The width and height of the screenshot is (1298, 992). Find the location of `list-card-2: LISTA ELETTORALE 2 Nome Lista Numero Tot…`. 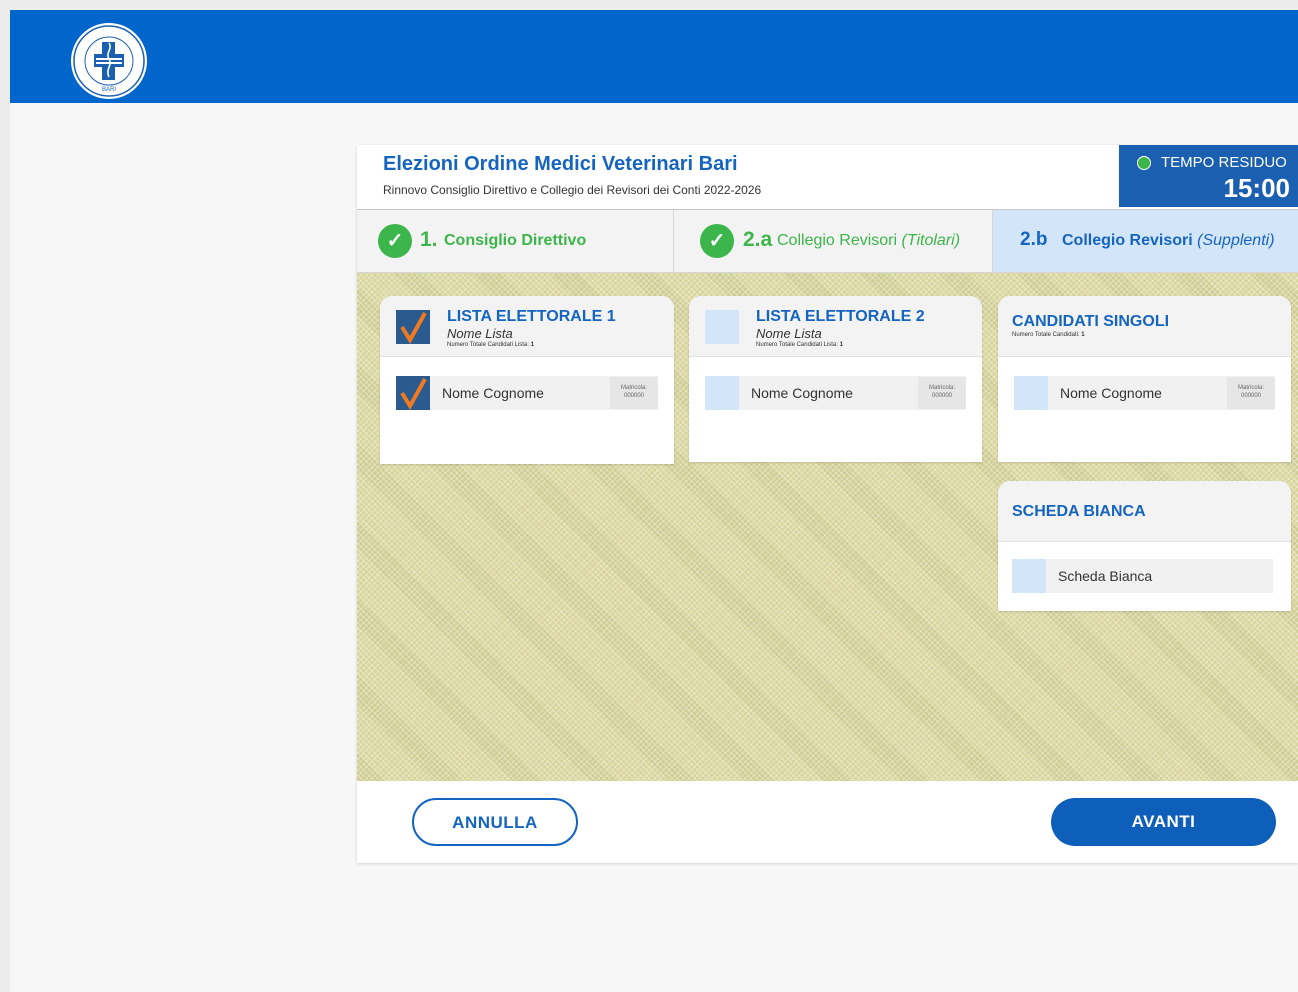

list-card-2: LISTA ELETTORALE 2 Nome Lista Numero Tot… is located at coordinates (835, 379).